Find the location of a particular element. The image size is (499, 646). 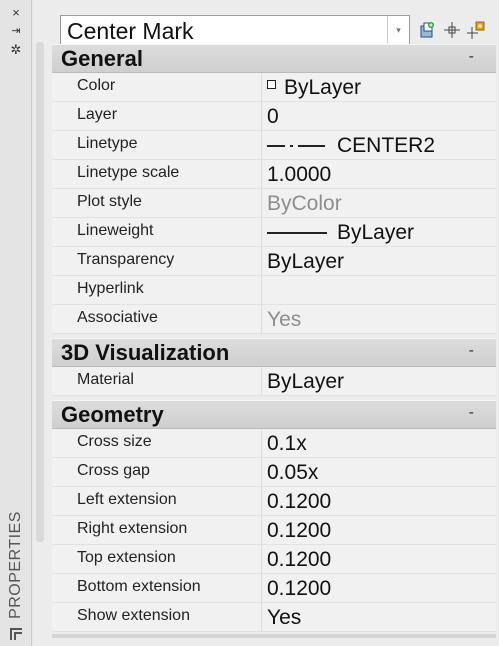

property-label: Left extension is located at coordinates (157, 501).